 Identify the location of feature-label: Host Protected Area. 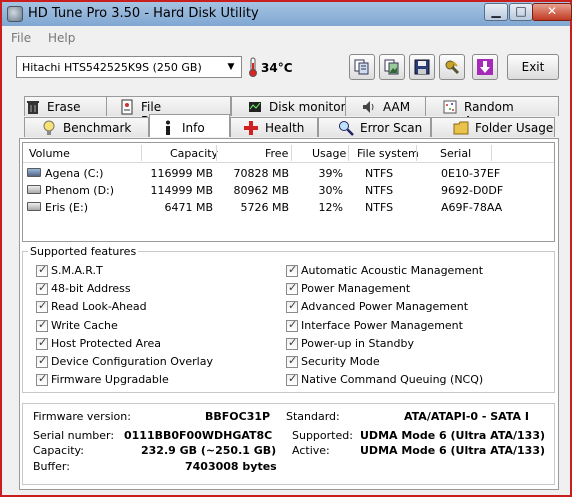
(106, 343).